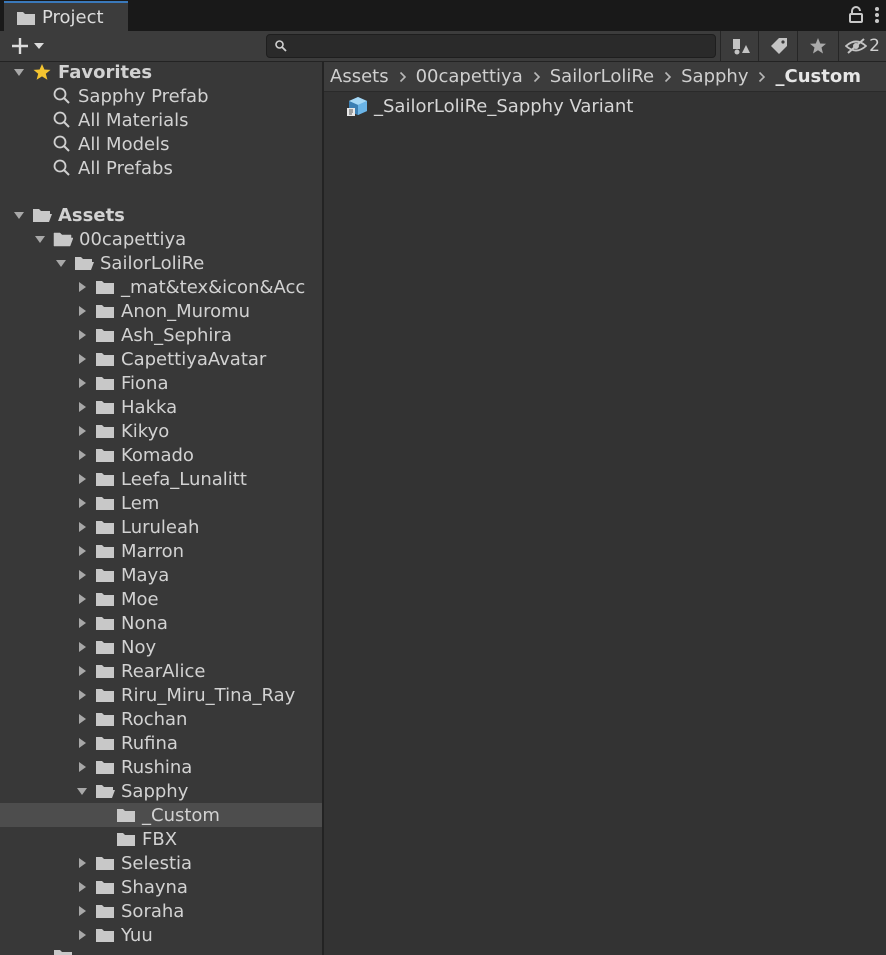 The image size is (886, 955). Describe the element at coordinates (161, 647) in the screenshot. I see `tree-item-folder: Noy` at that location.